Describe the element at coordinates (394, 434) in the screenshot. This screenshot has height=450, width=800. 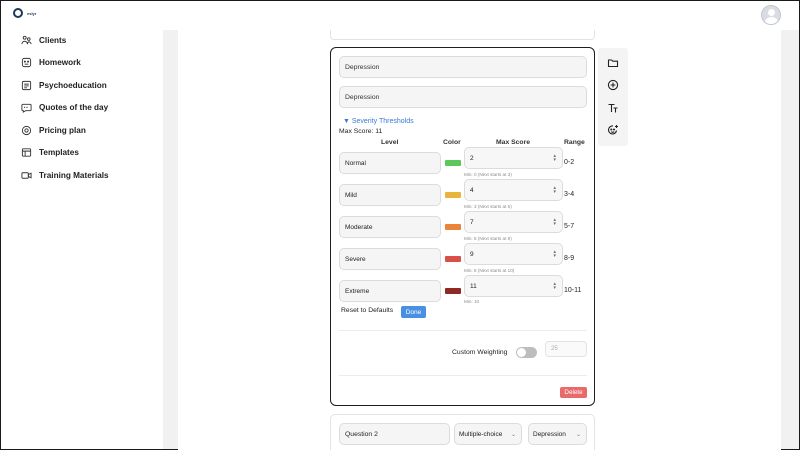
I see `question-title-input: Question 2` at that location.